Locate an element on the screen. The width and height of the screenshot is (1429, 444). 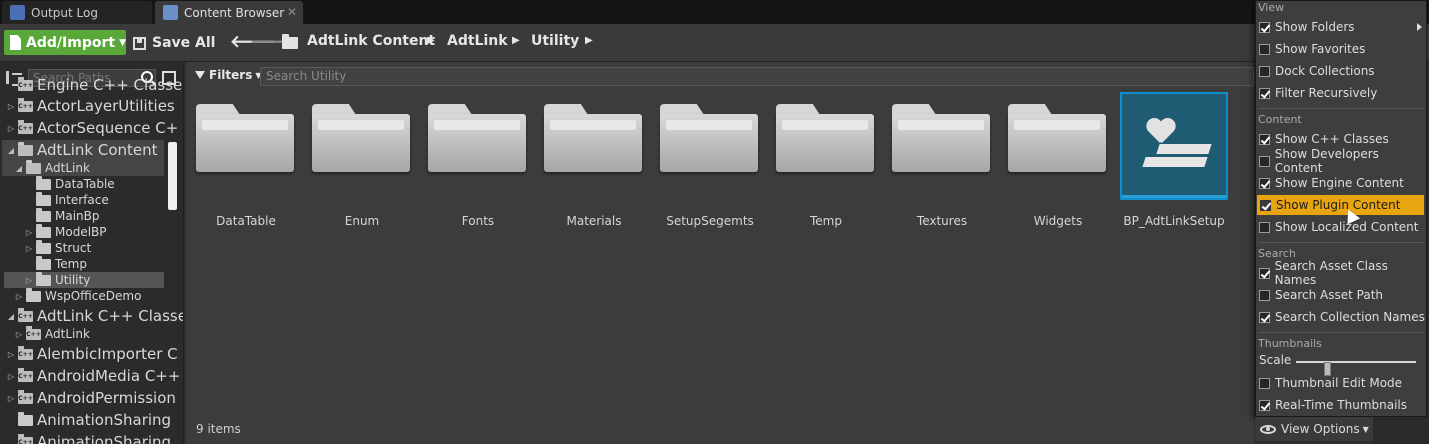
asset-label: SetupSegemts is located at coordinates (710, 221).